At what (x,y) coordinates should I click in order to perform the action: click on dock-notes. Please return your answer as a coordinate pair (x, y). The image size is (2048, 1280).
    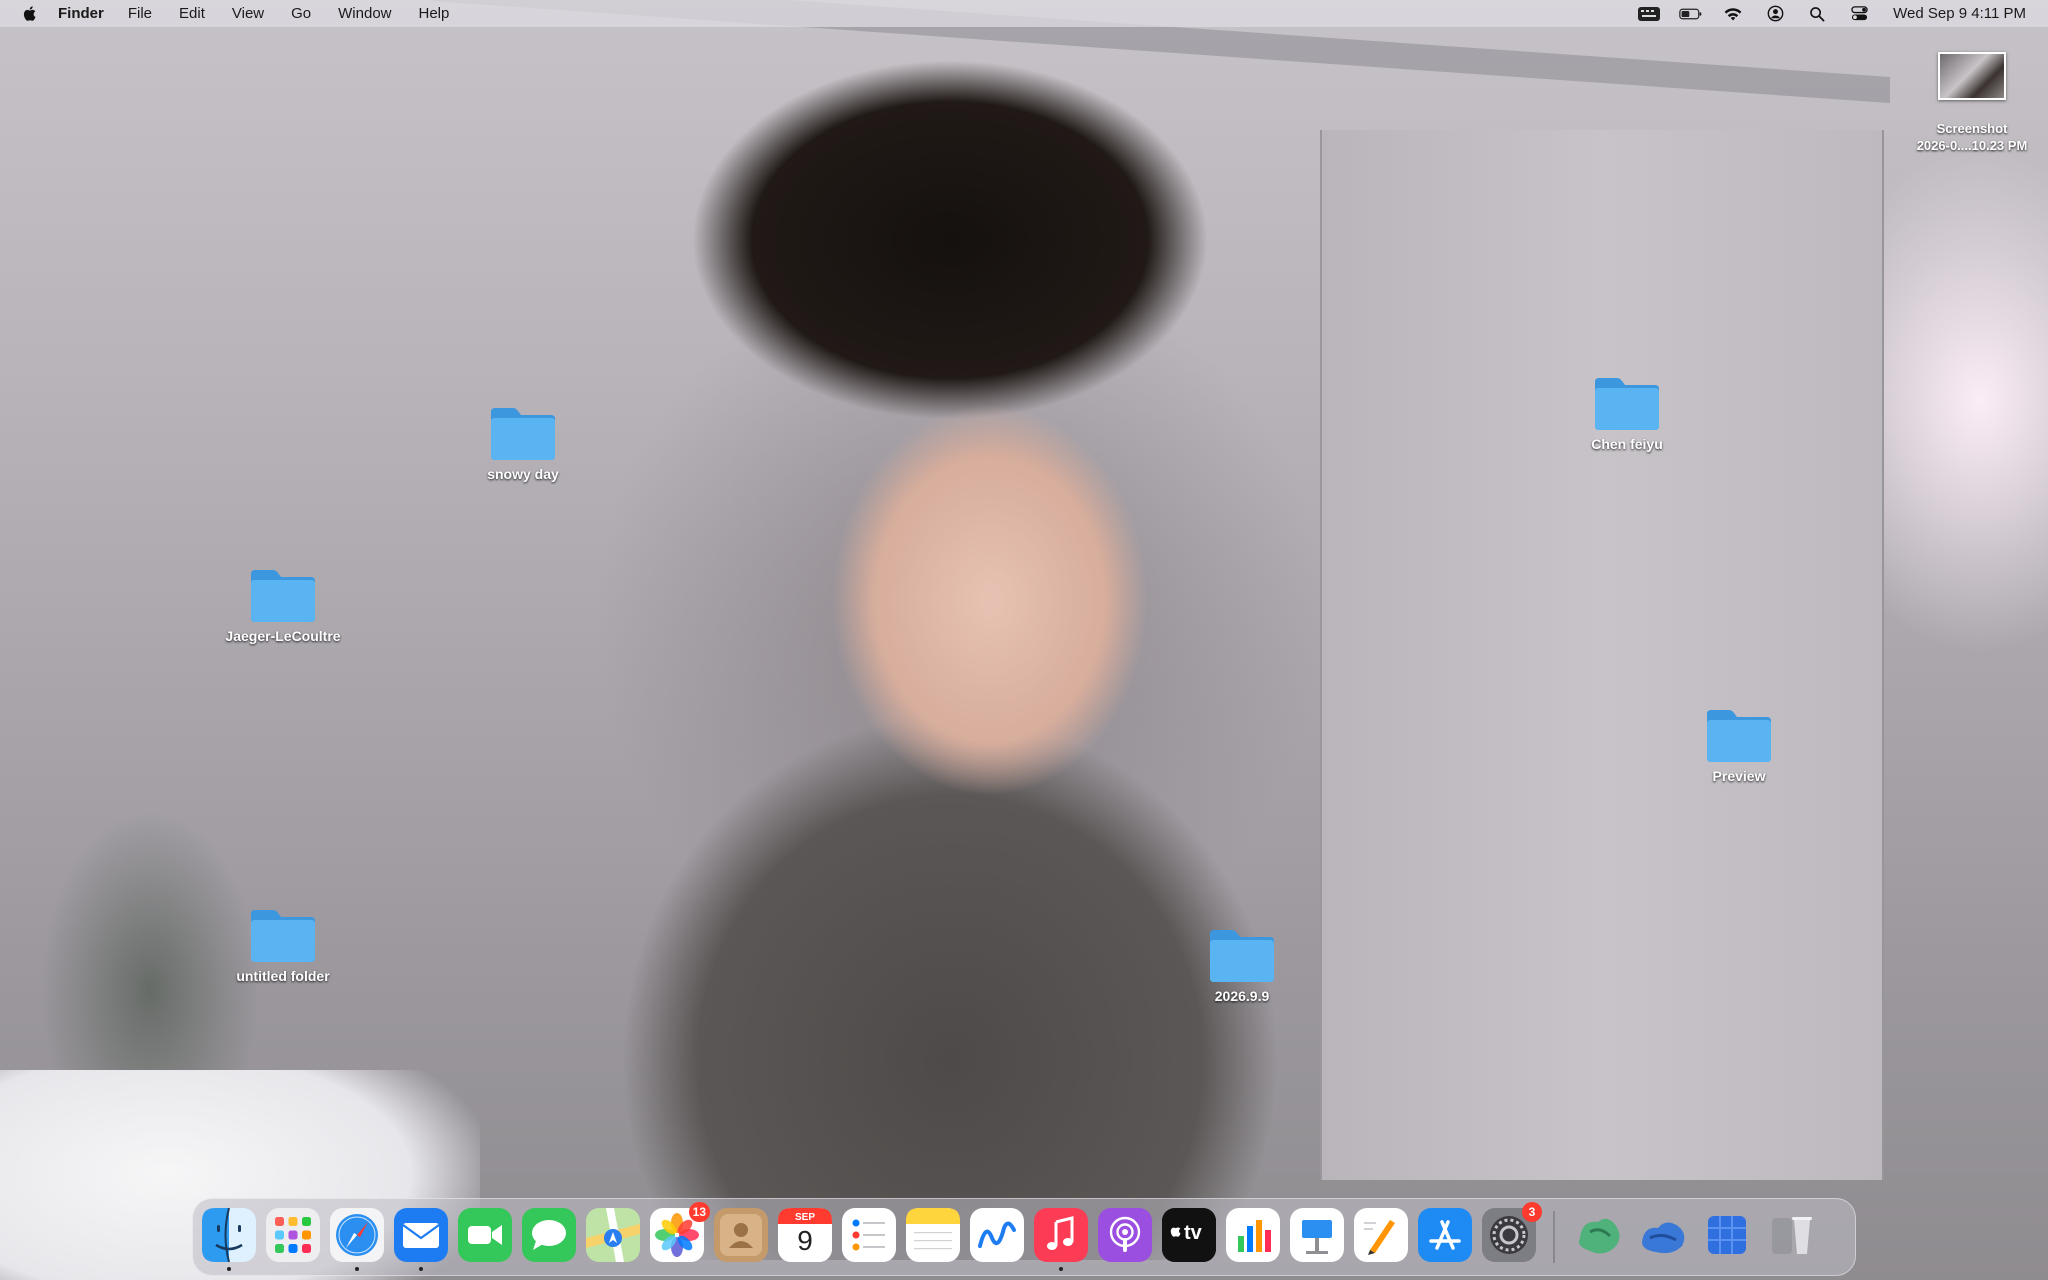
    Looking at the image, I should click on (933, 1235).